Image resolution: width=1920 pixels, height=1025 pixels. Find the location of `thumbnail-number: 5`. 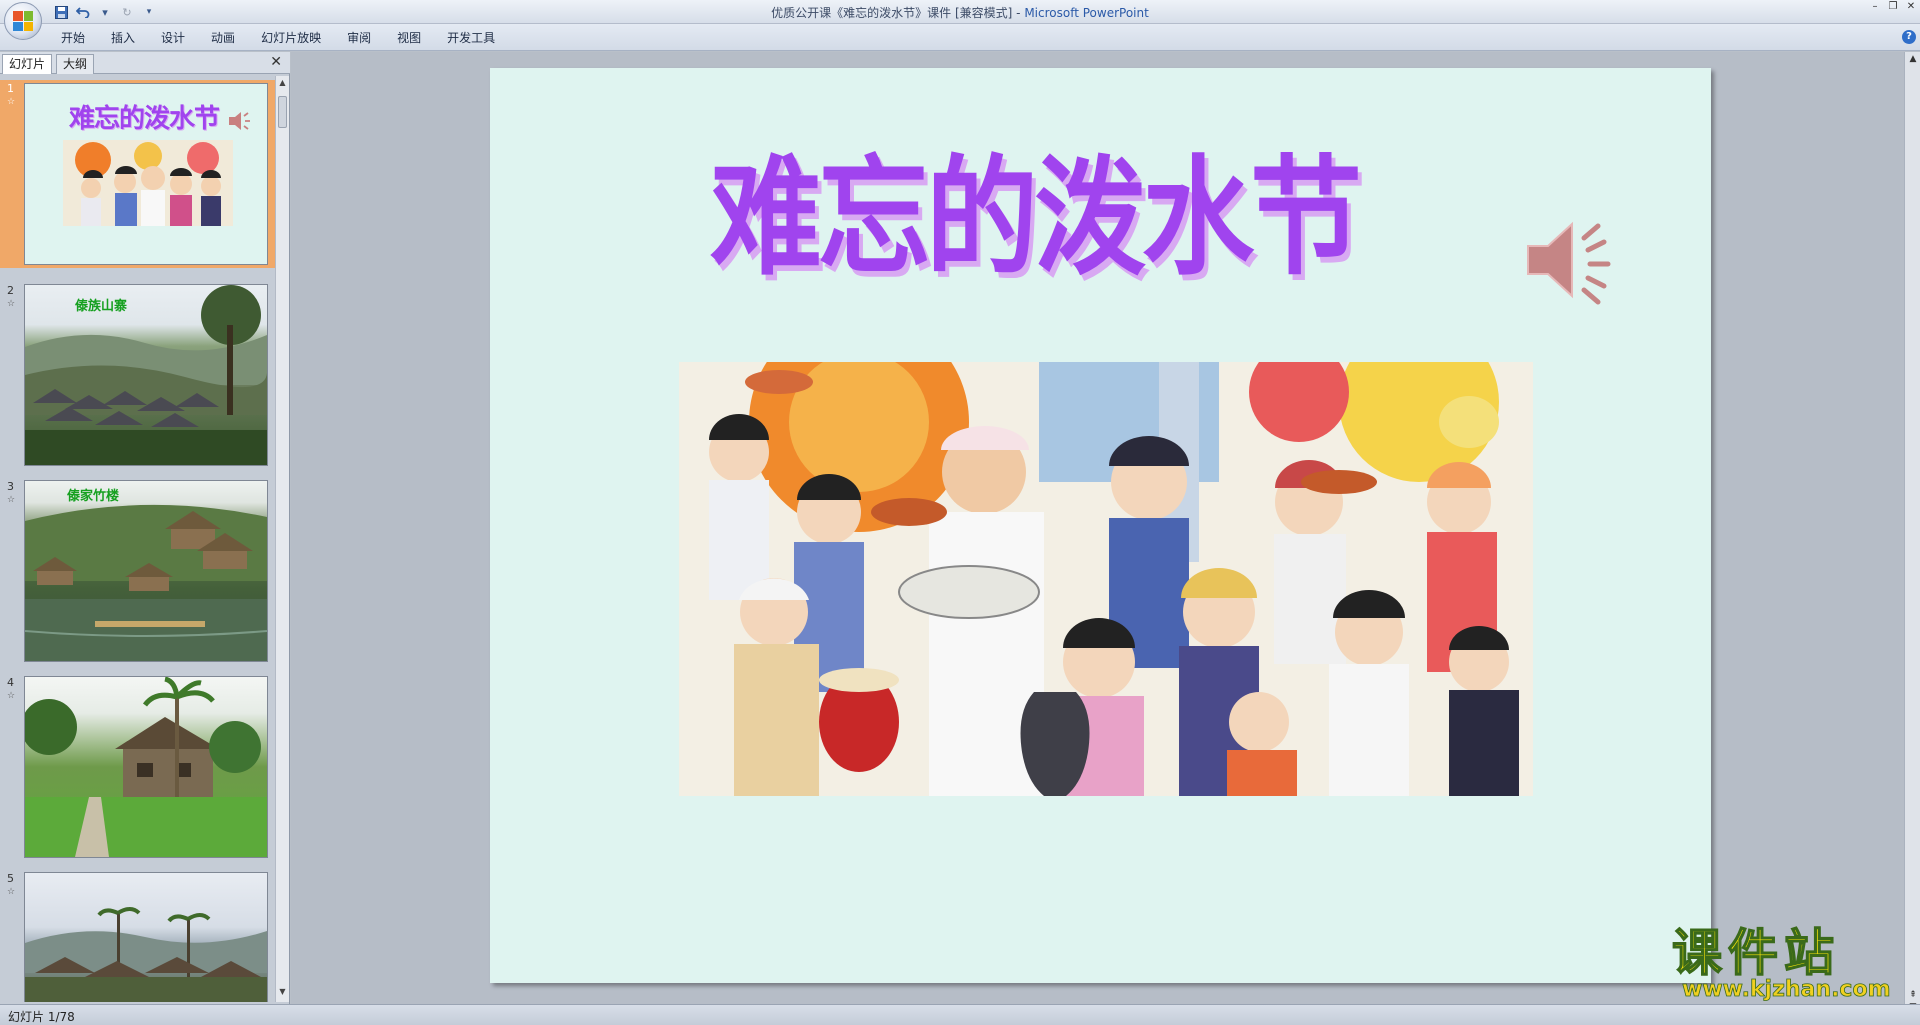

thumbnail-number: 5 is located at coordinates (10, 878).